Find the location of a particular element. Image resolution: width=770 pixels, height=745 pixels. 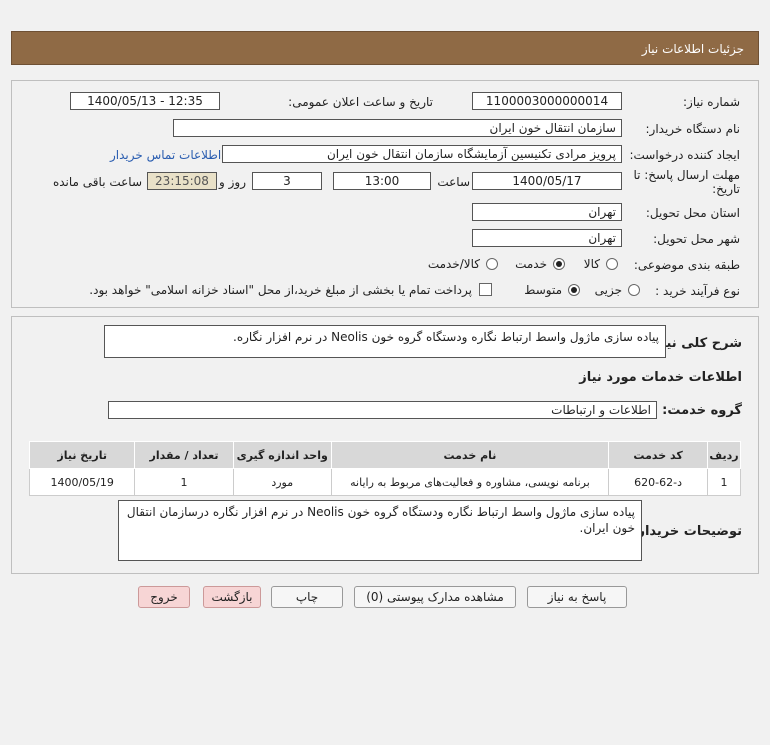

treasury-payment-checkbox is located at coordinates (485, 289).